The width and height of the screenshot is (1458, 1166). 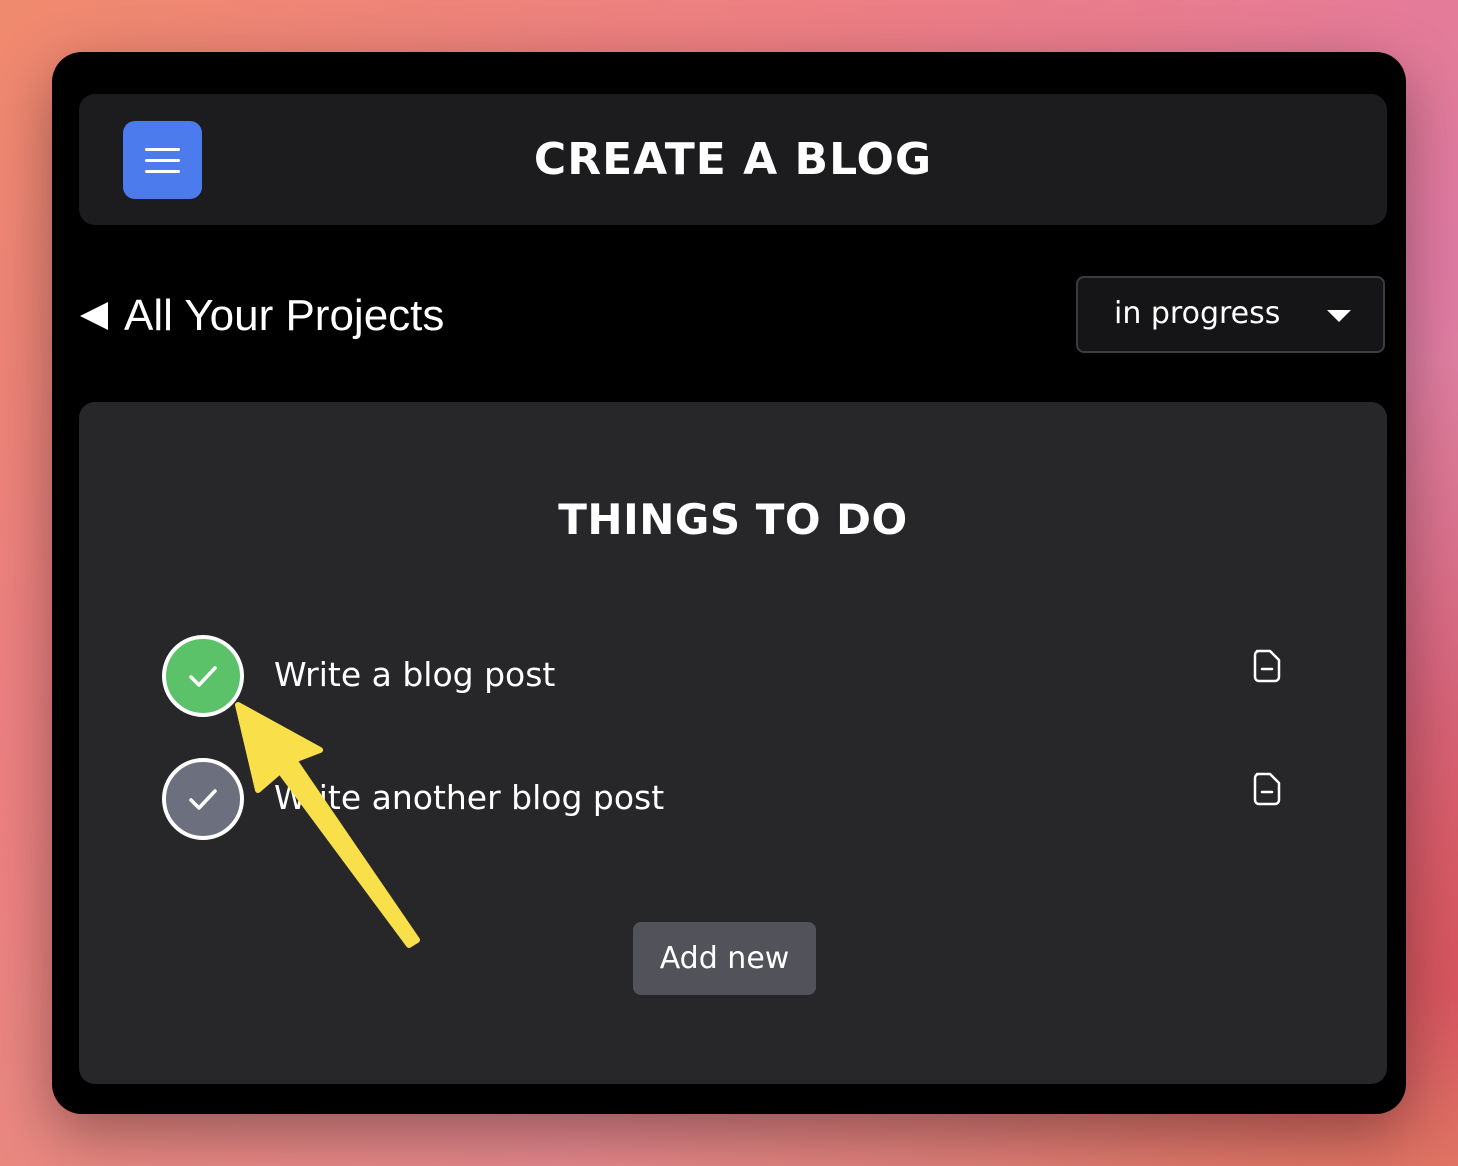 What do you see at coordinates (732, 676) in the screenshot?
I see `list-item: Write a blog post` at bounding box center [732, 676].